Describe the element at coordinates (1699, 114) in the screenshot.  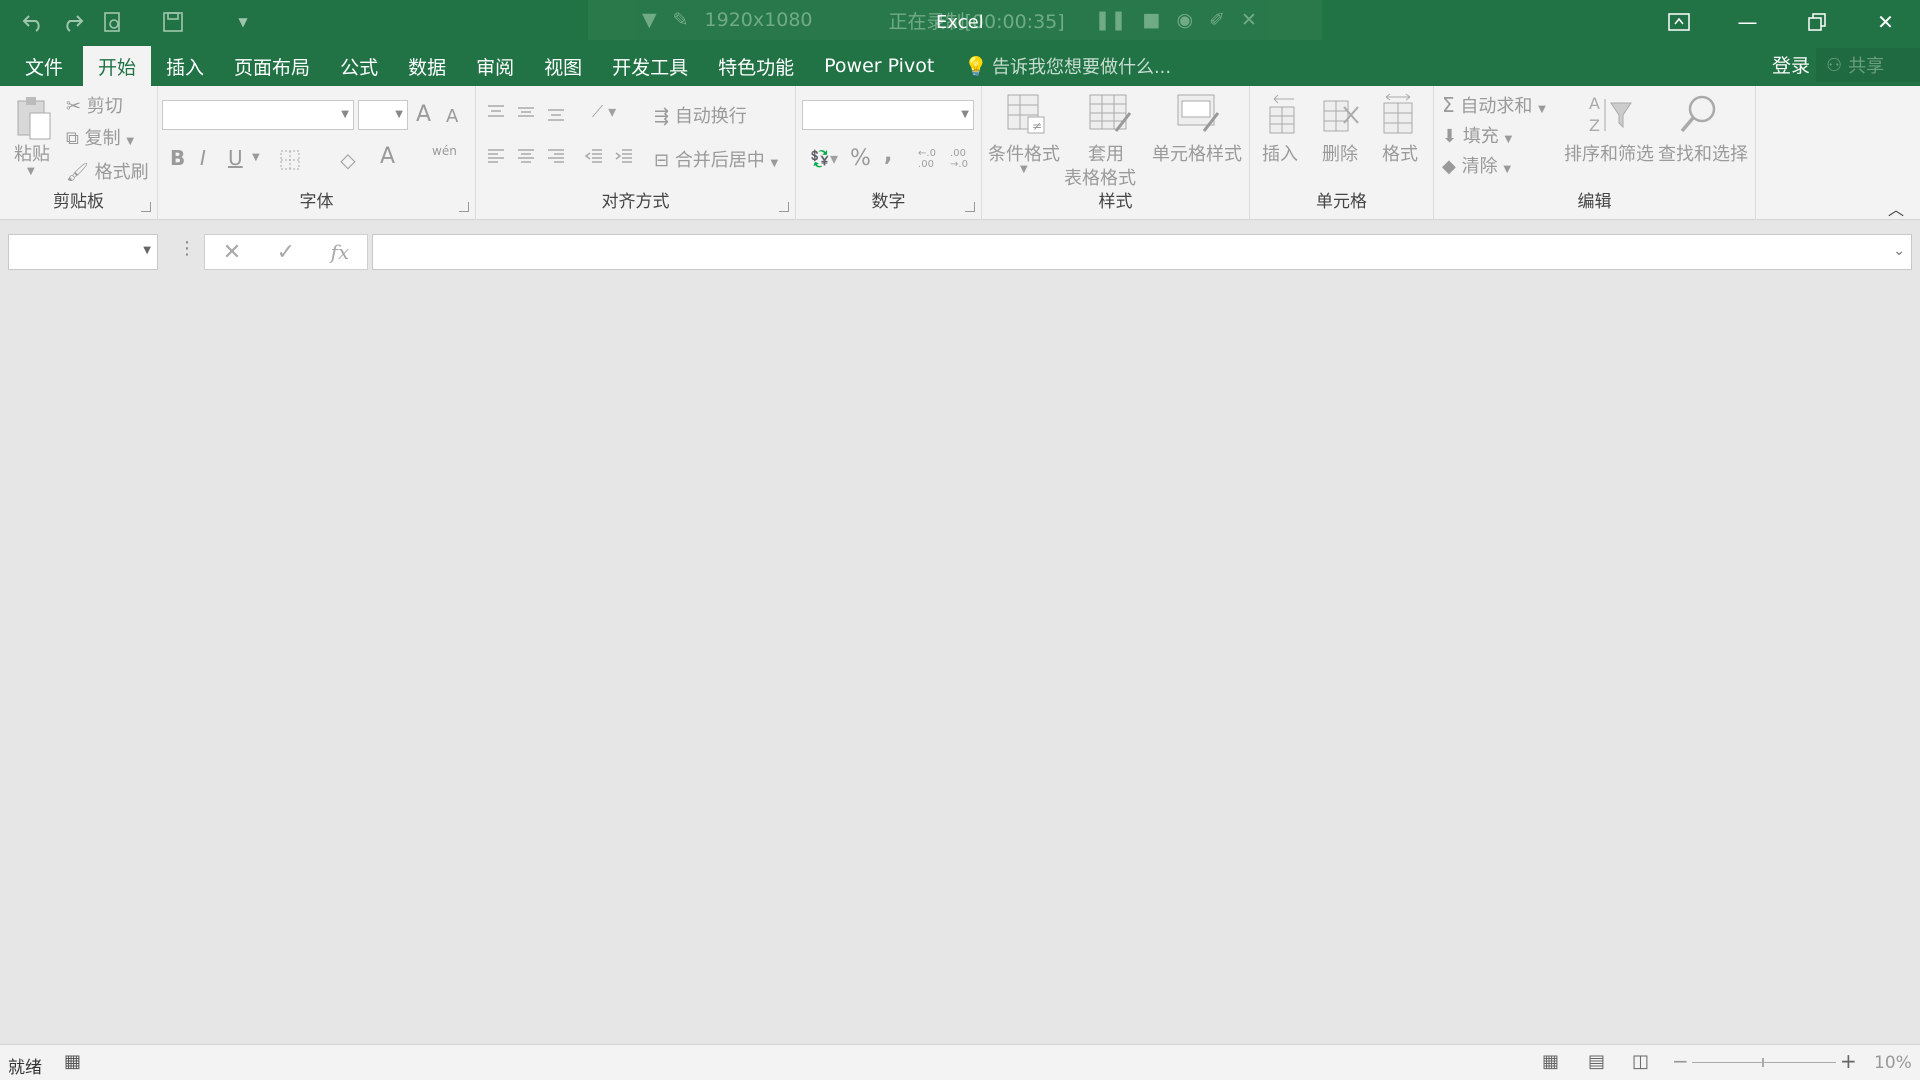
I see `find-select-icon` at that location.